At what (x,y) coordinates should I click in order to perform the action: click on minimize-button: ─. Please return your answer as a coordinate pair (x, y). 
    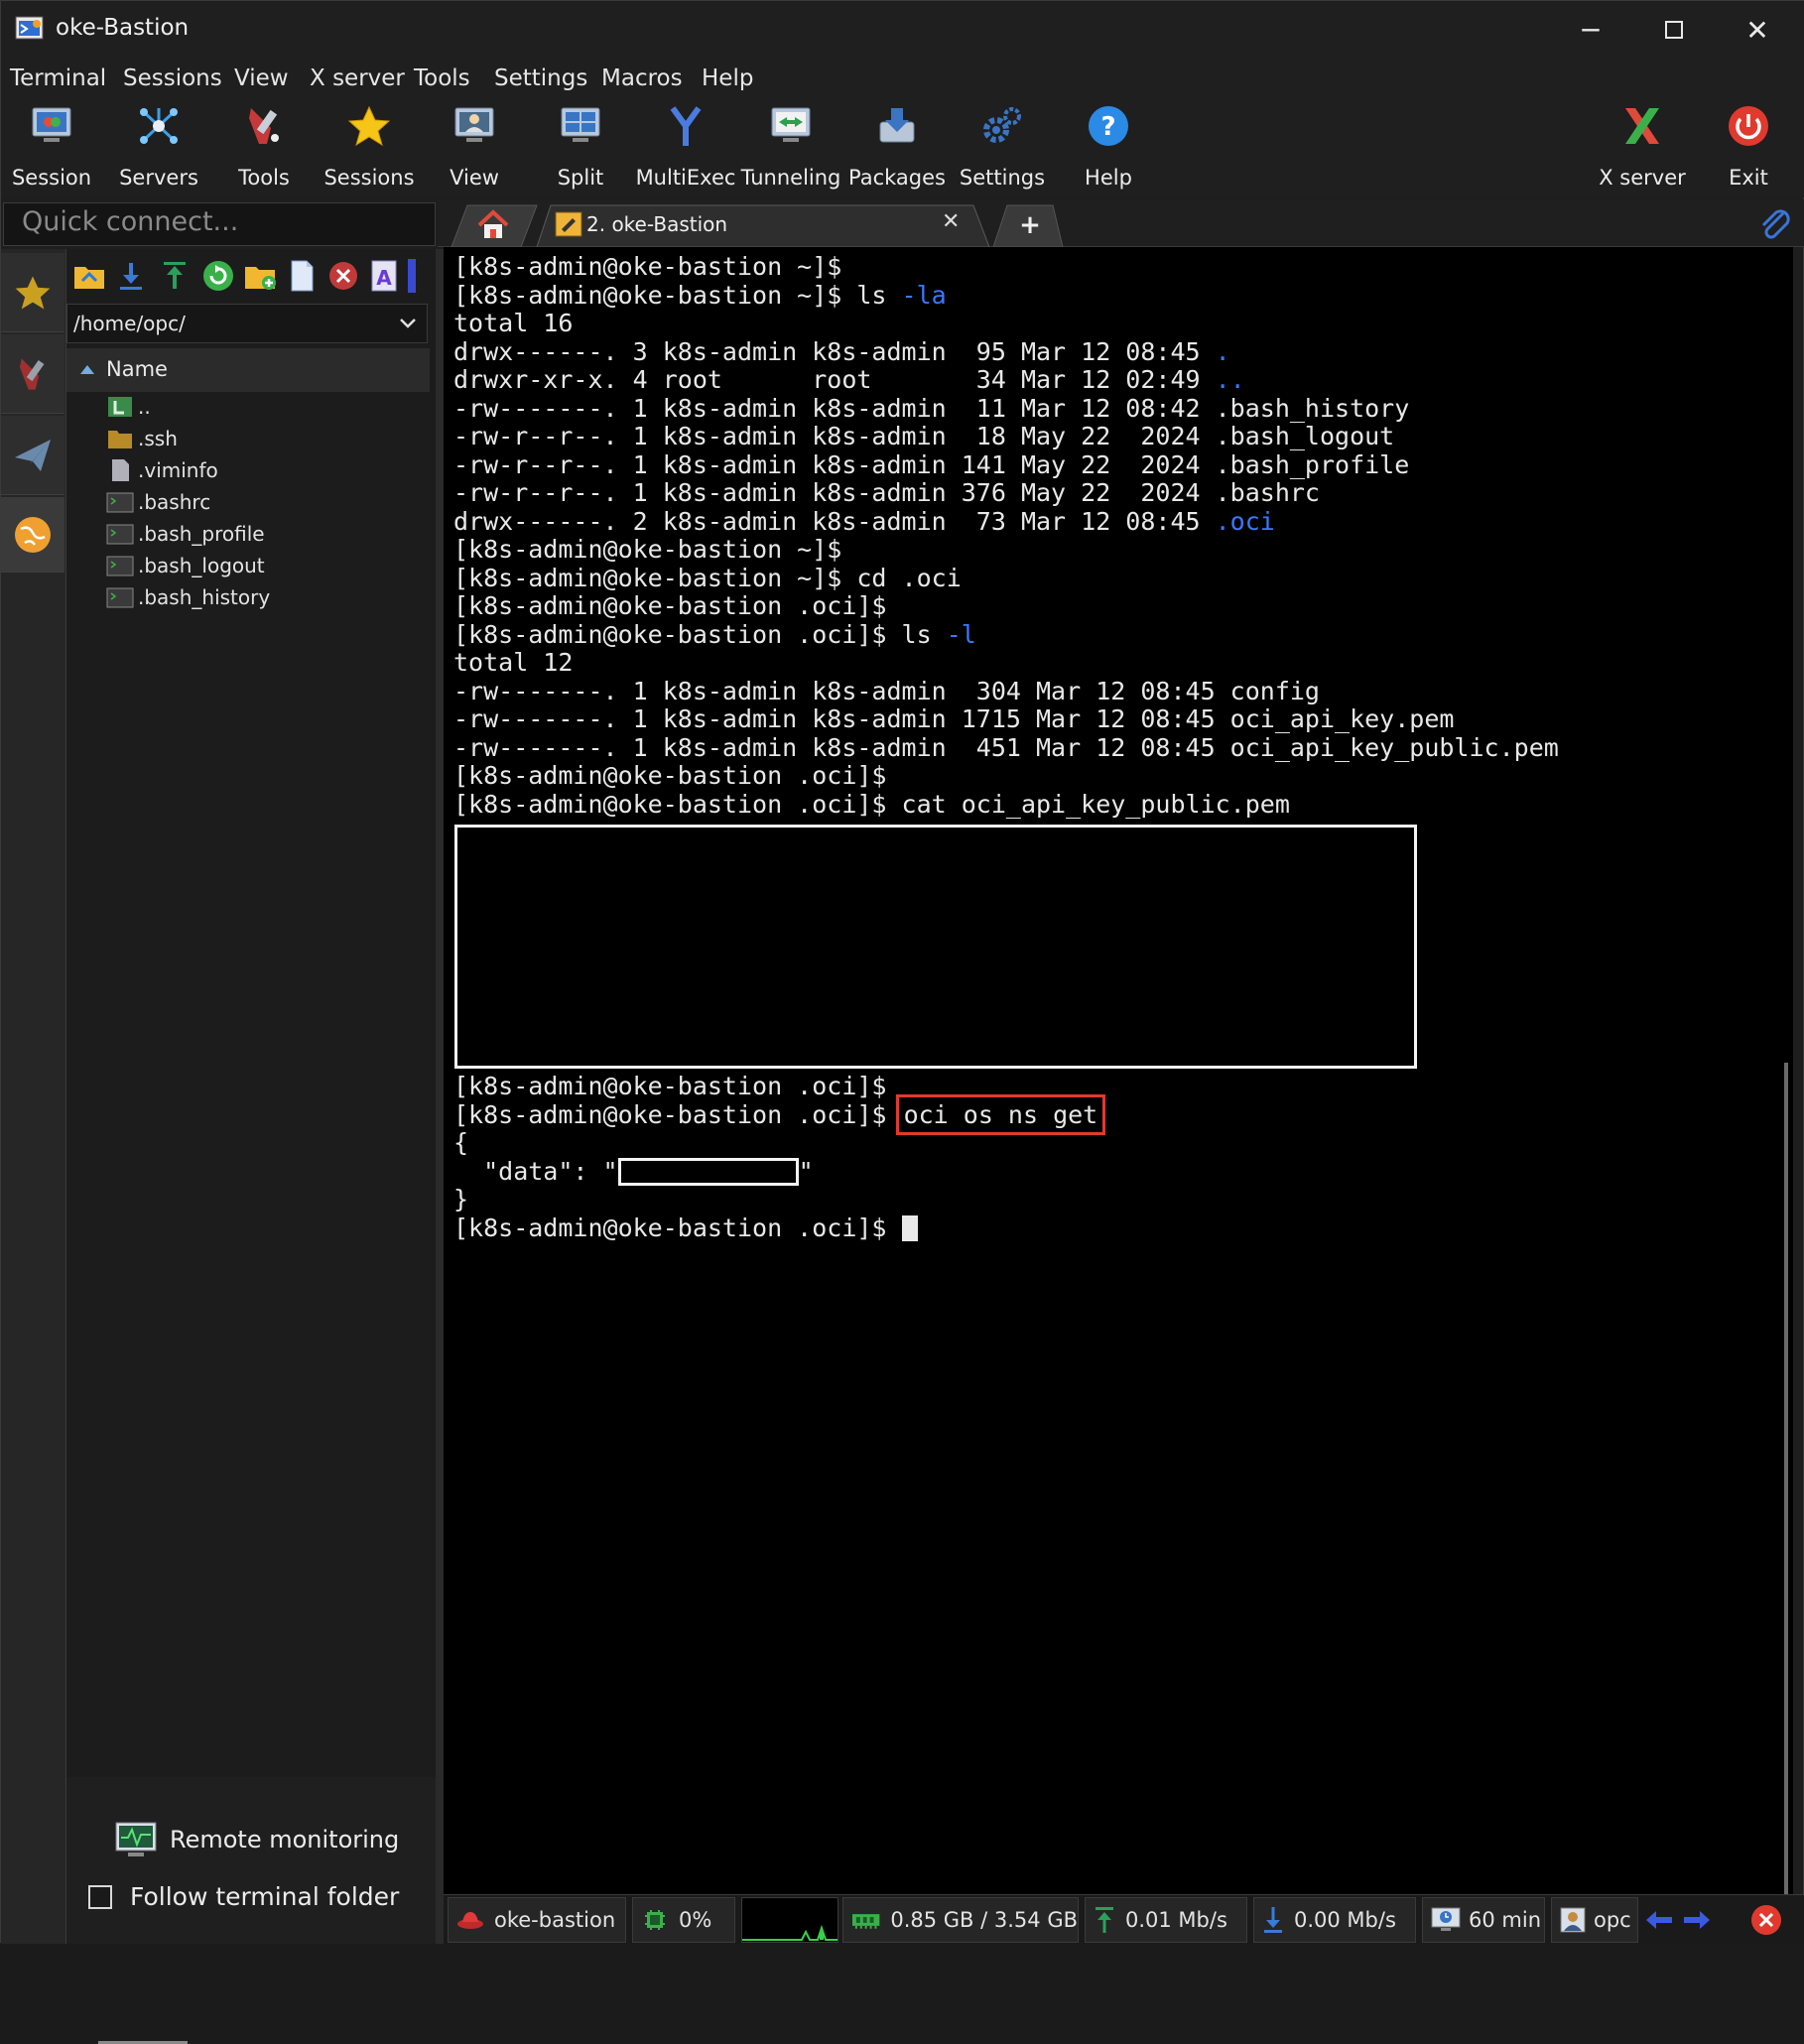
    Looking at the image, I should click on (1591, 30).